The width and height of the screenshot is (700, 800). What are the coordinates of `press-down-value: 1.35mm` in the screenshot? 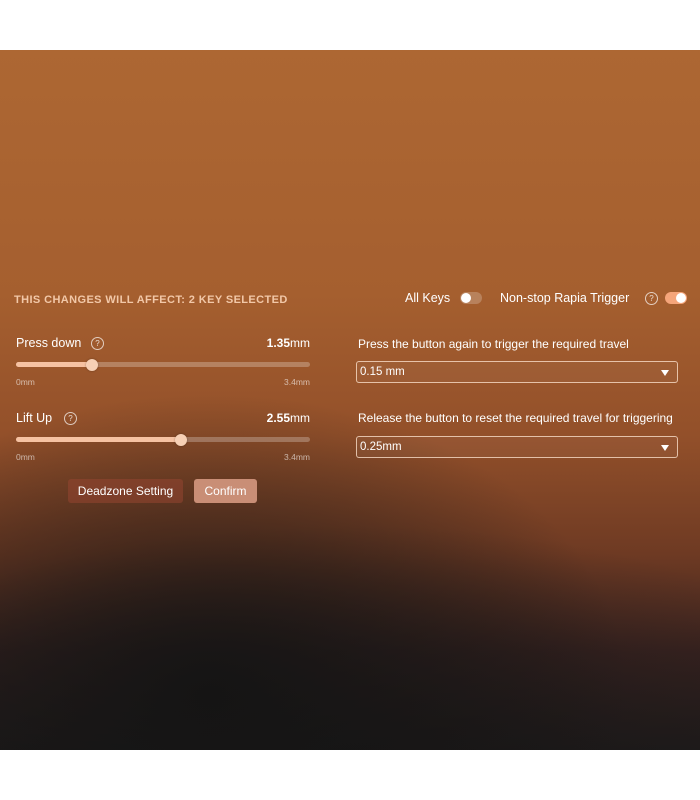 It's located at (288, 343).